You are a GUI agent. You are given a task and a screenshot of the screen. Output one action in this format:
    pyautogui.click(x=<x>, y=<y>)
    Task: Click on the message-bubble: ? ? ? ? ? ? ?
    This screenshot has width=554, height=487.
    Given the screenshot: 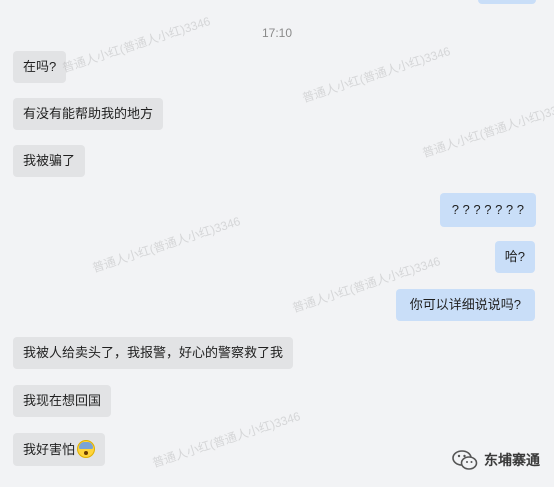 What is the action you would take?
    pyautogui.click(x=487, y=210)
    